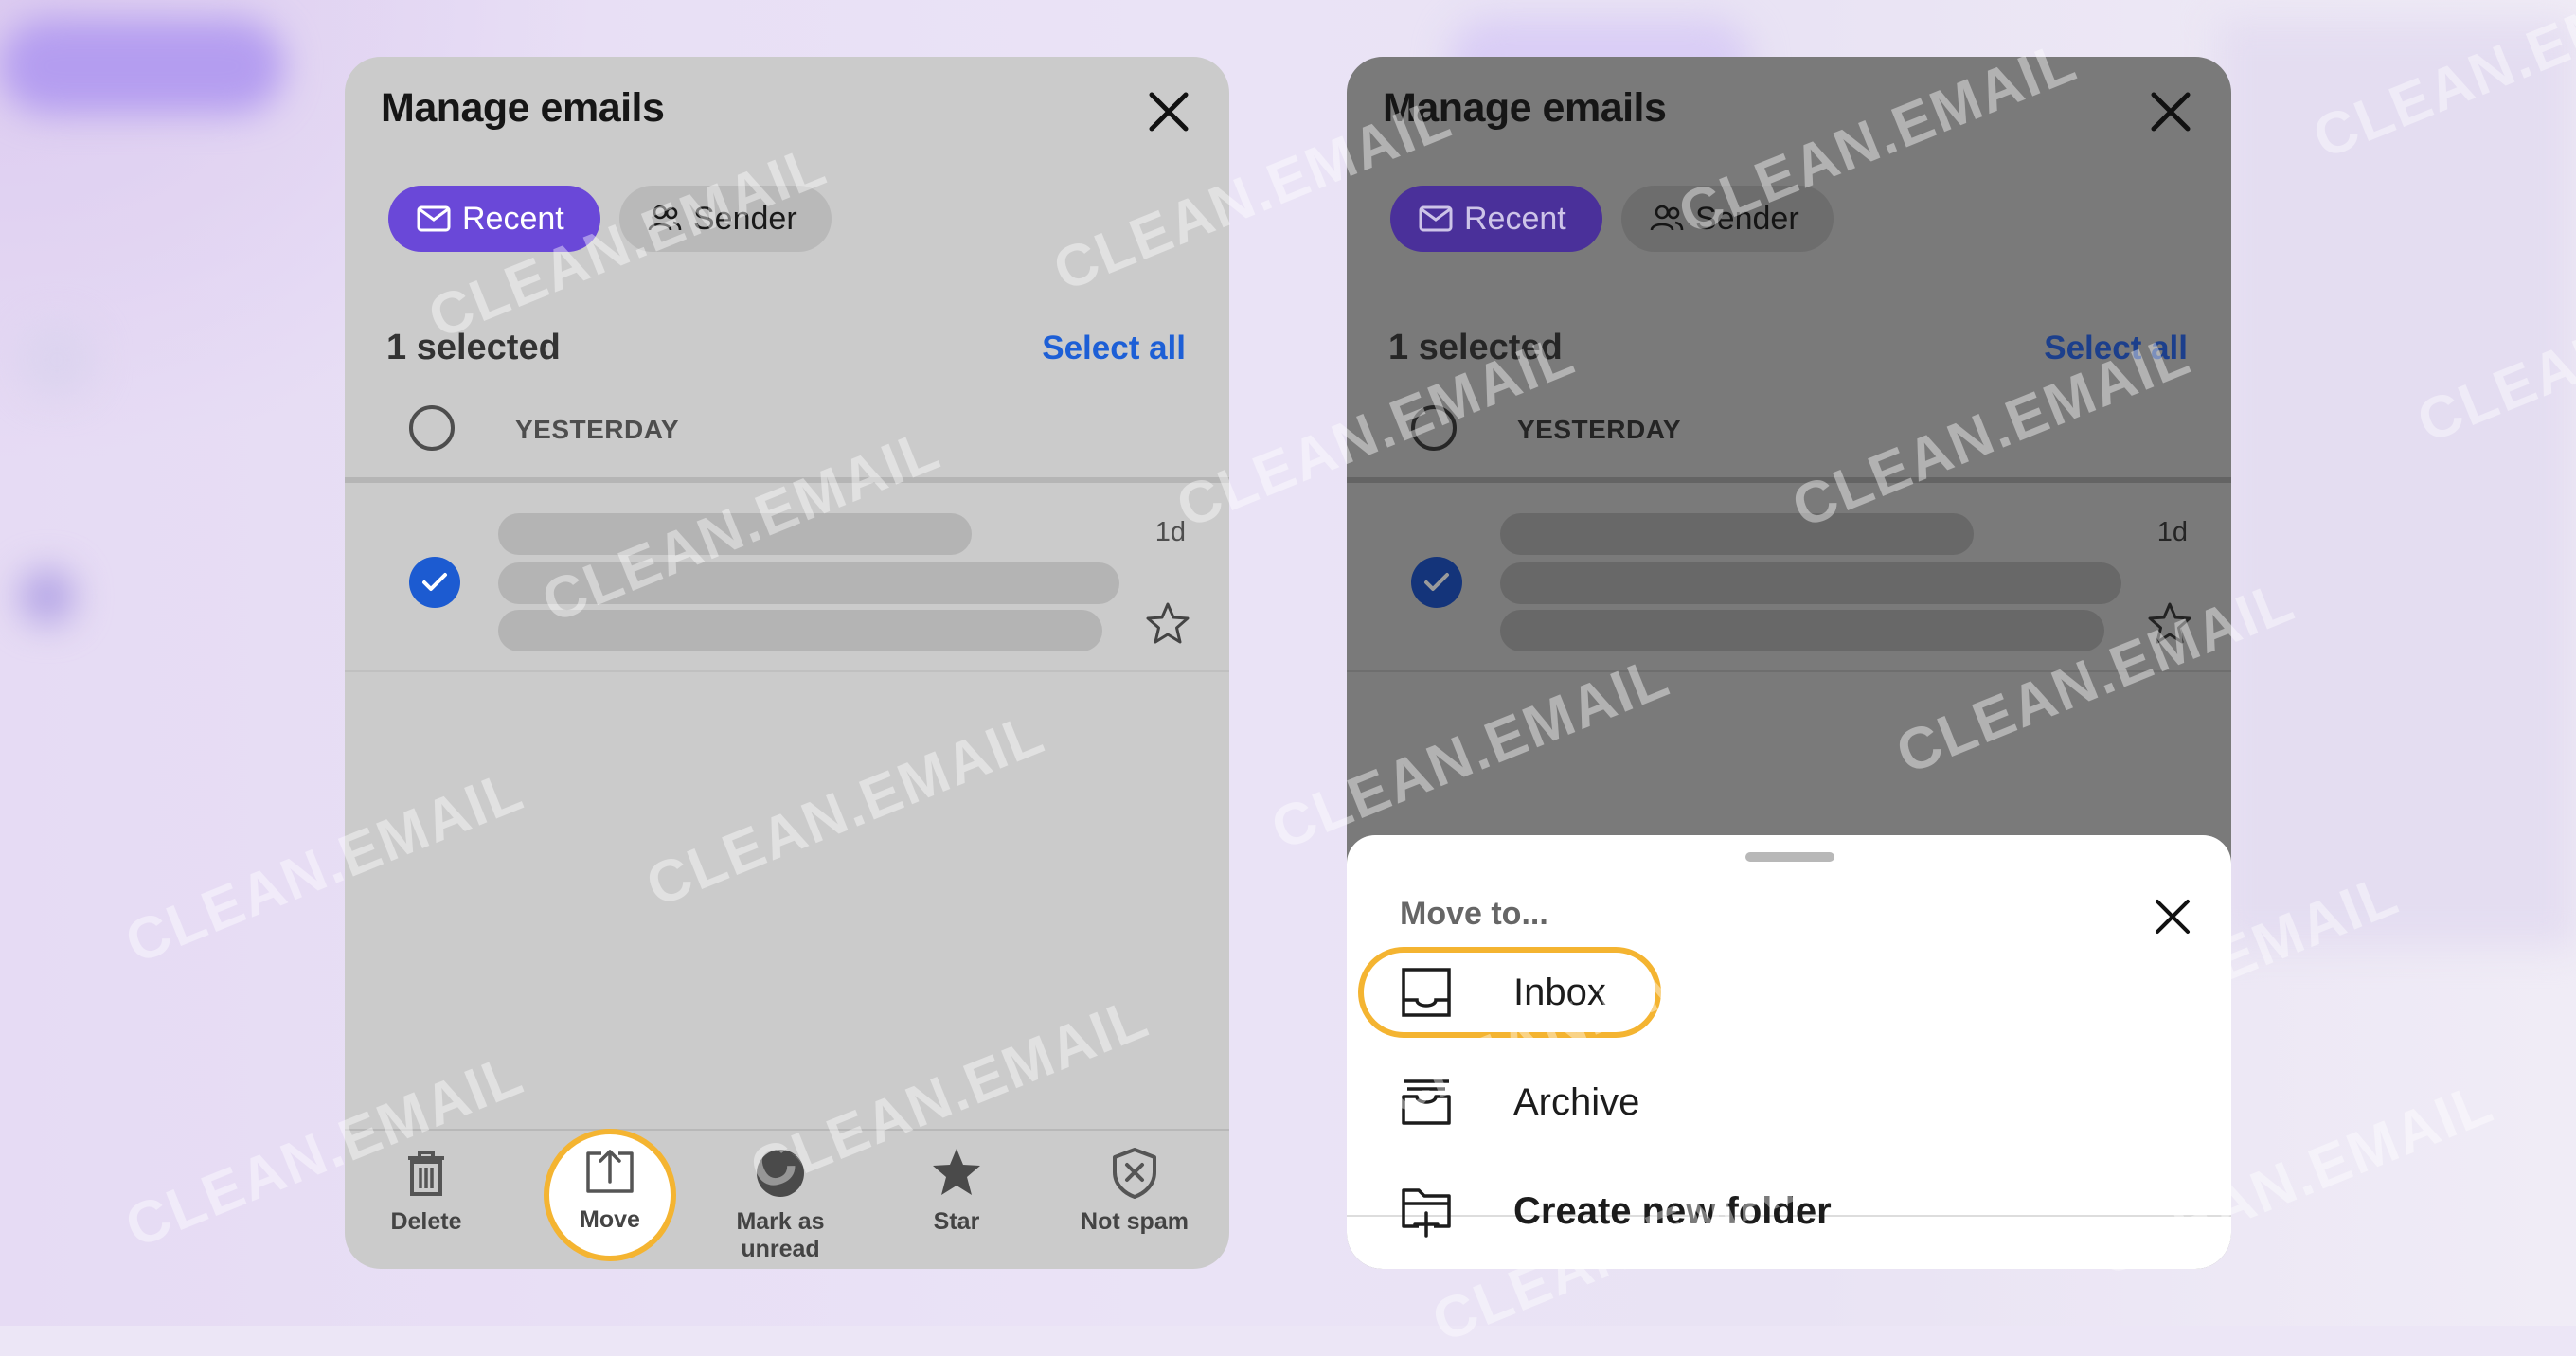 This screenshot has width=2576, height=1356. I want to click on bulk-action-toolbar: Delete Mark as unread Star Not spam, so click(787, 1199).